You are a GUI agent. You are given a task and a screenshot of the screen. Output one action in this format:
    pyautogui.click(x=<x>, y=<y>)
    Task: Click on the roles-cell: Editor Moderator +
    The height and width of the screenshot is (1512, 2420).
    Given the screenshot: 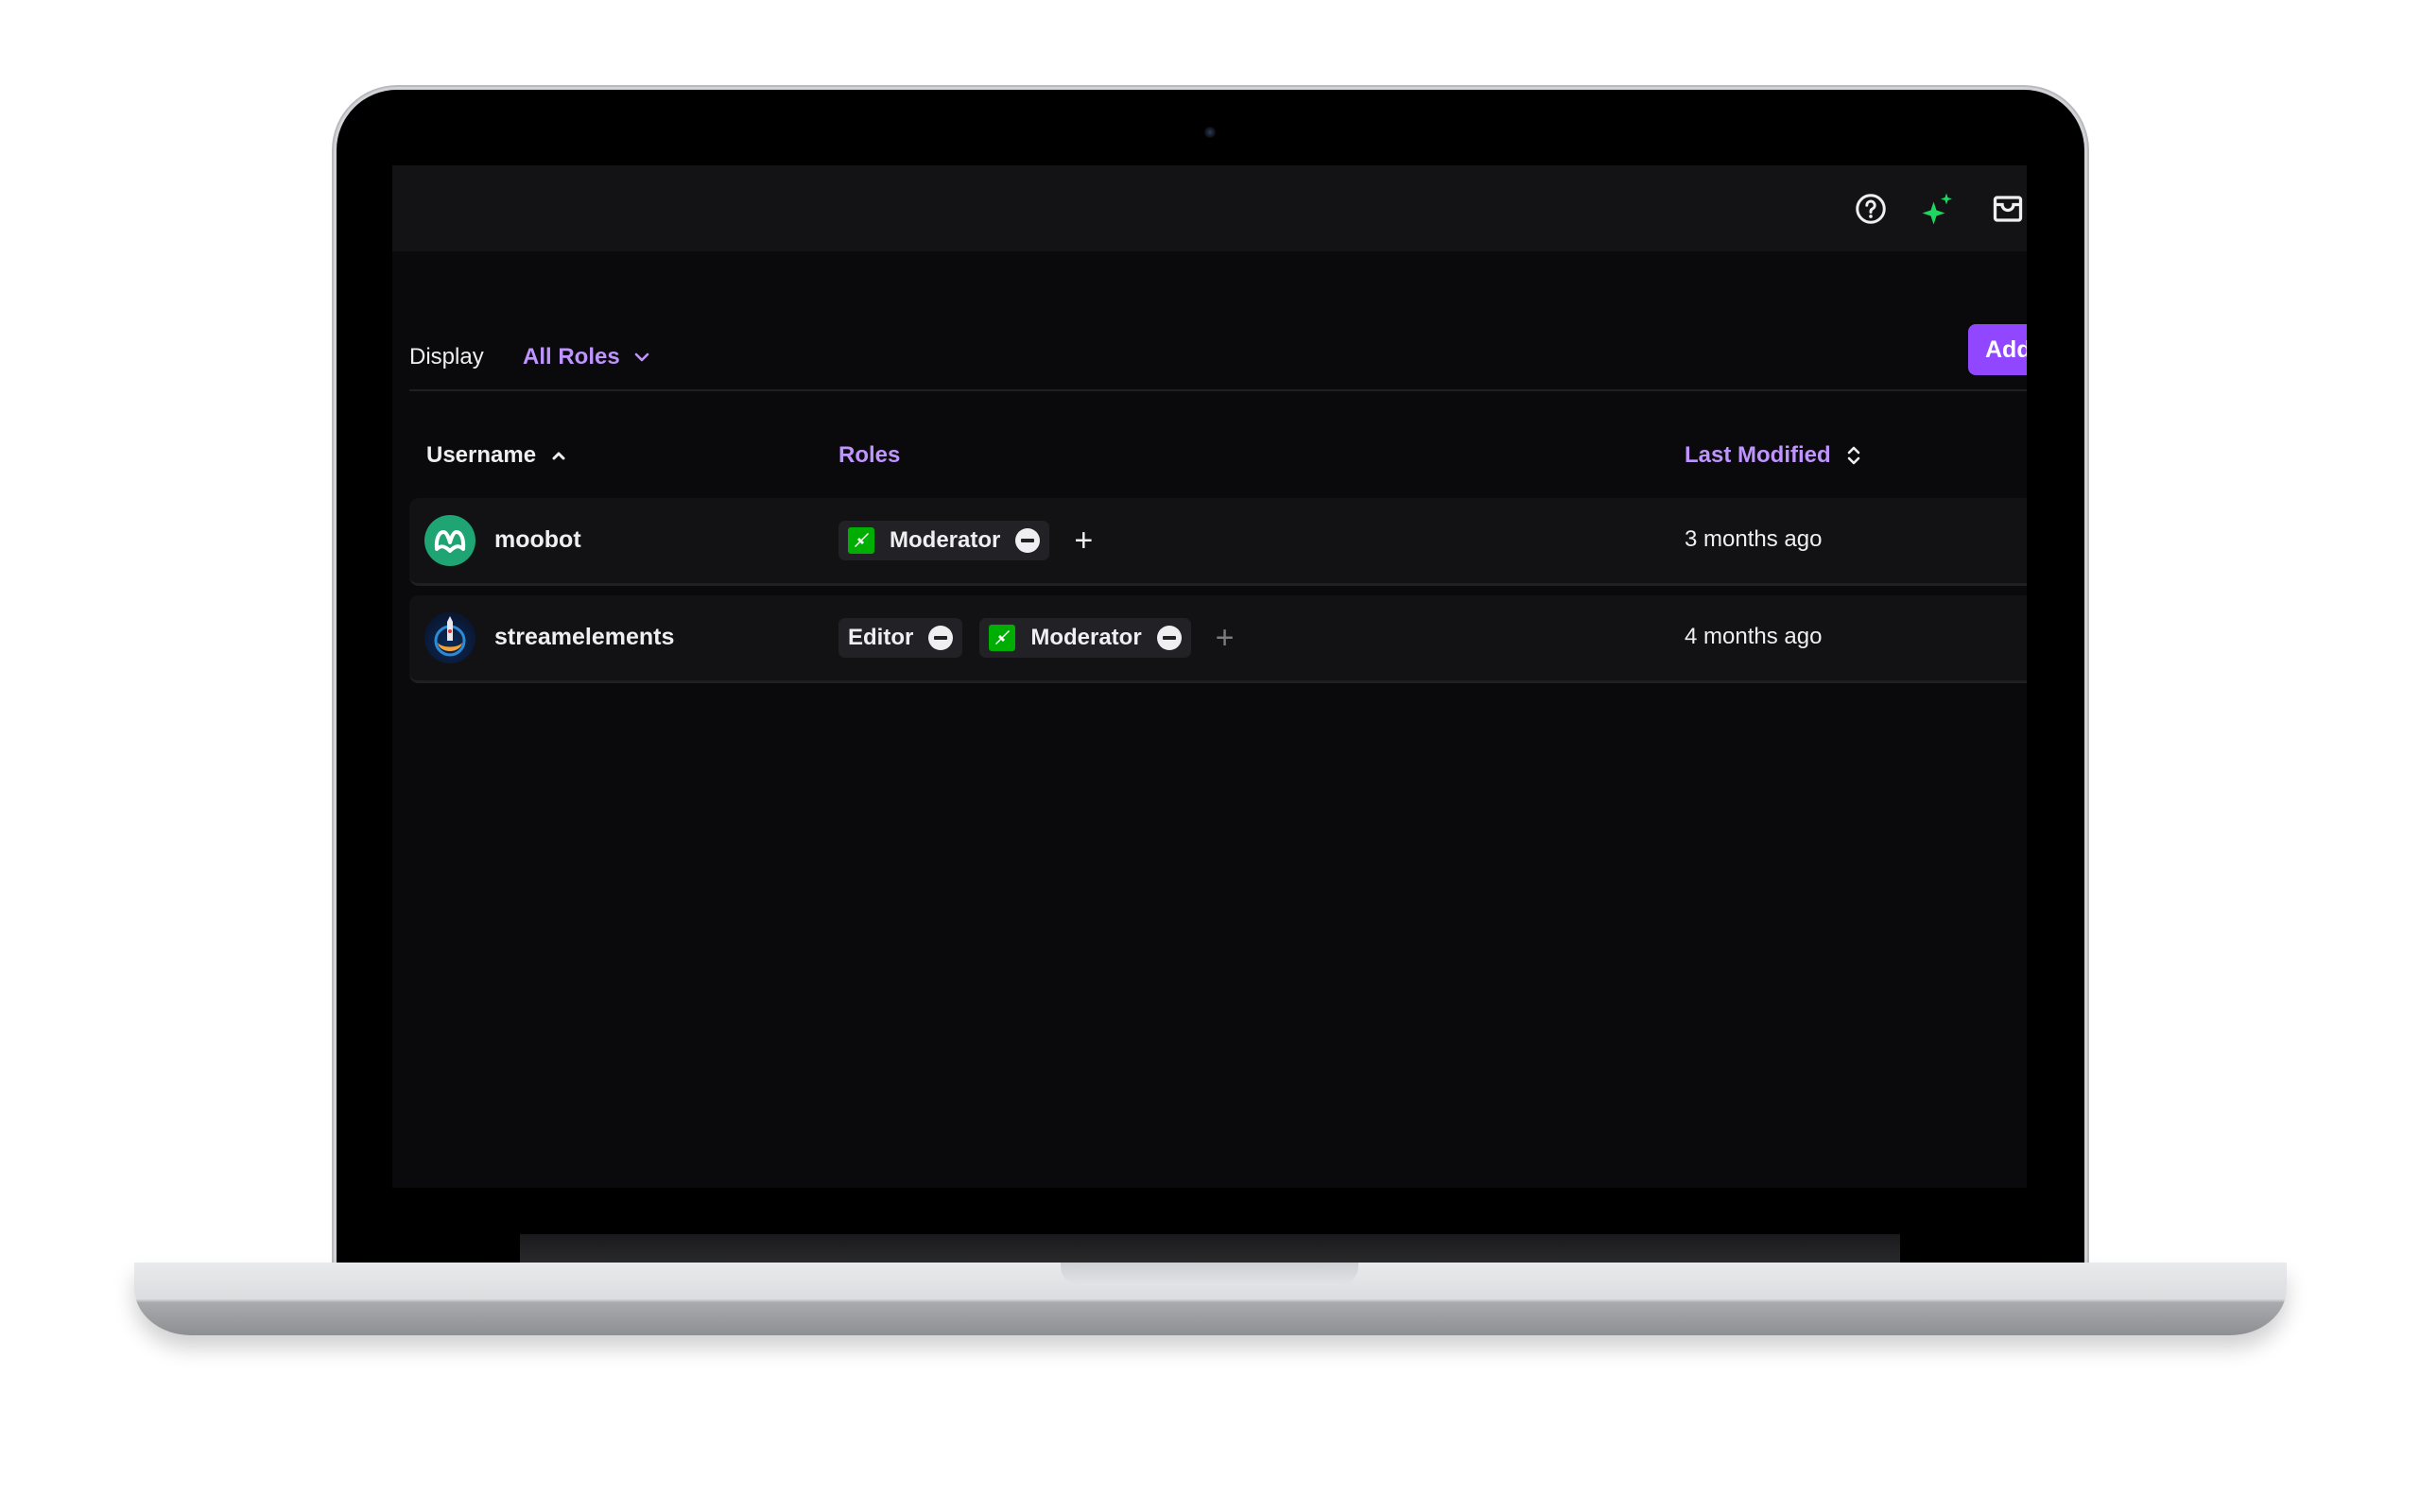 What is the action you would take?
    pyautogui.click(x=1040, y=638)
    